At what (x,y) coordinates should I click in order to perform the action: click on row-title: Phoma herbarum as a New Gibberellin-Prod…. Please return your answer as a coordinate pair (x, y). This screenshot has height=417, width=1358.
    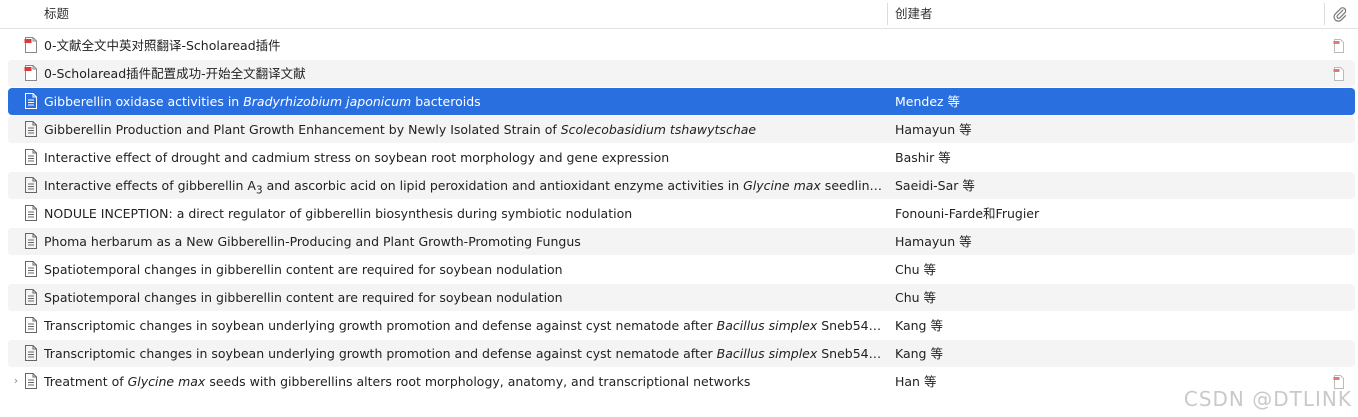
    Looking at the image, I should click on (312, 241).